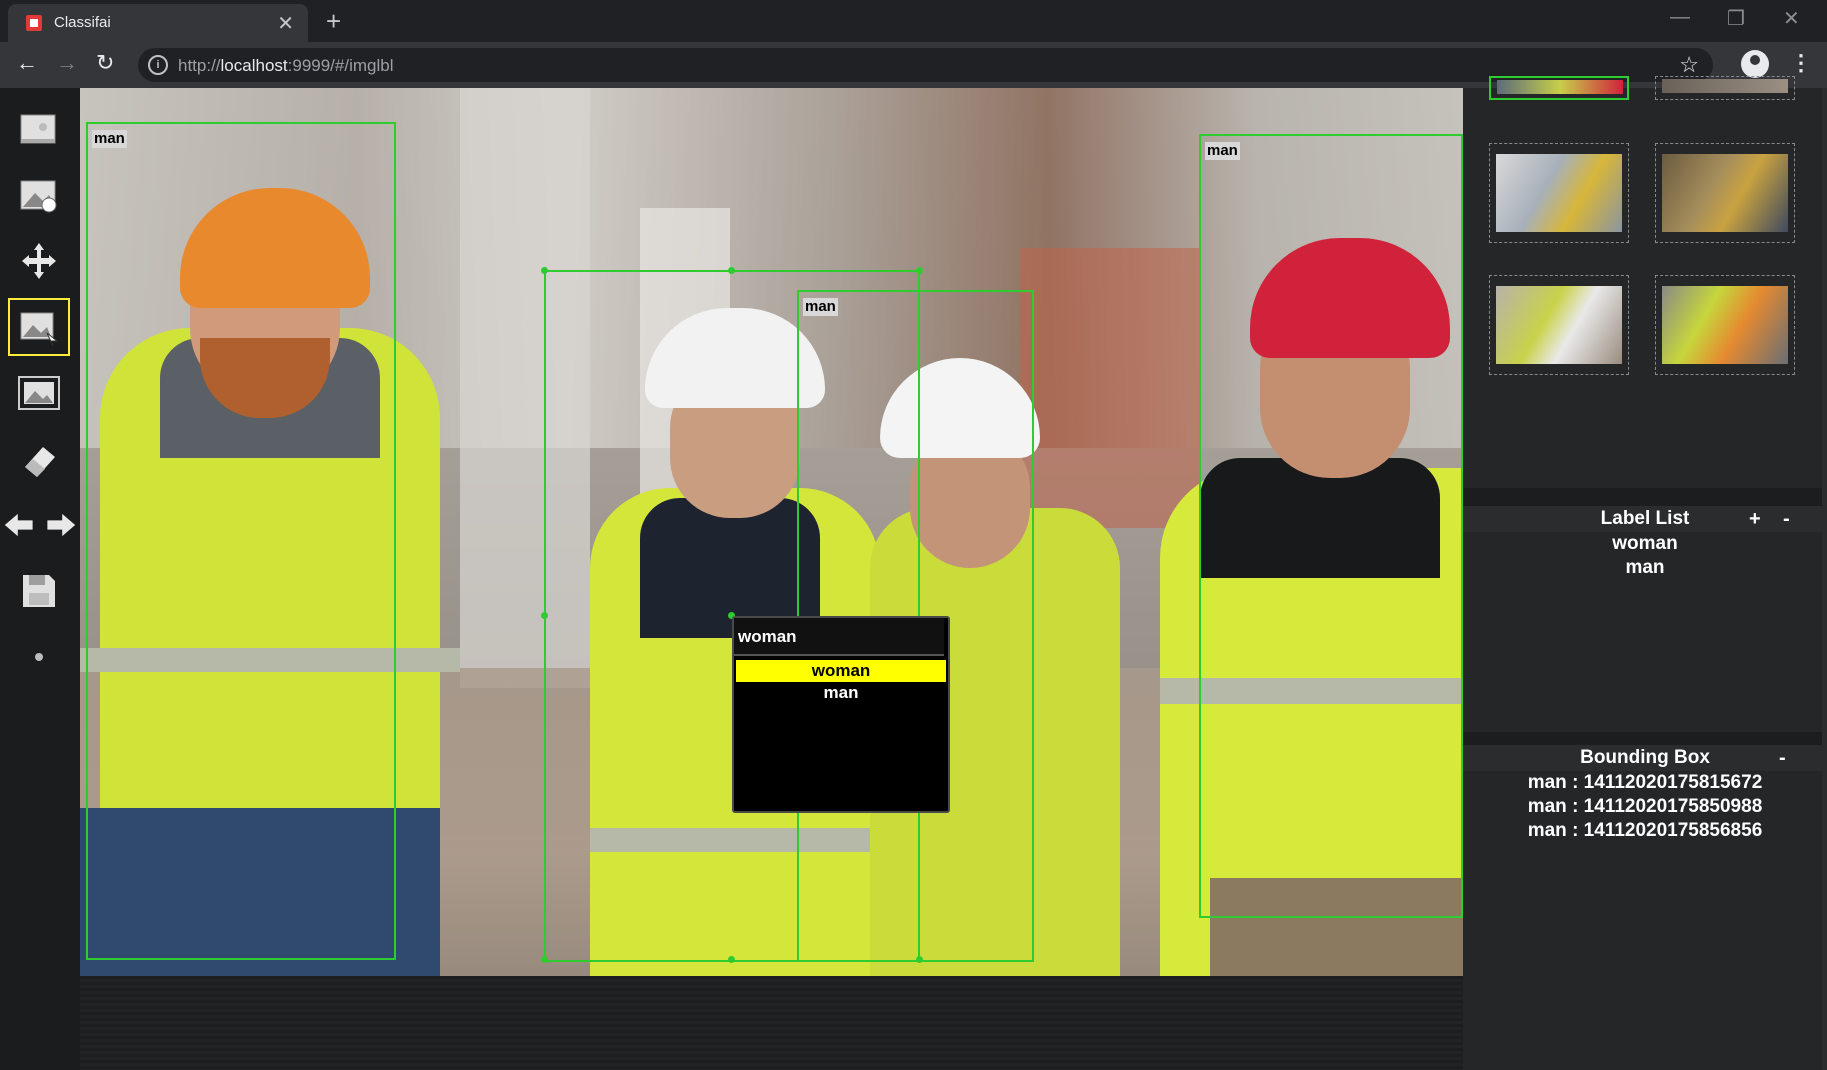 Image resolution: width=1827 pixels, height=1070 pixels. I want to click on bounding-box-header: Bounding Box -, so click(1645, 758).